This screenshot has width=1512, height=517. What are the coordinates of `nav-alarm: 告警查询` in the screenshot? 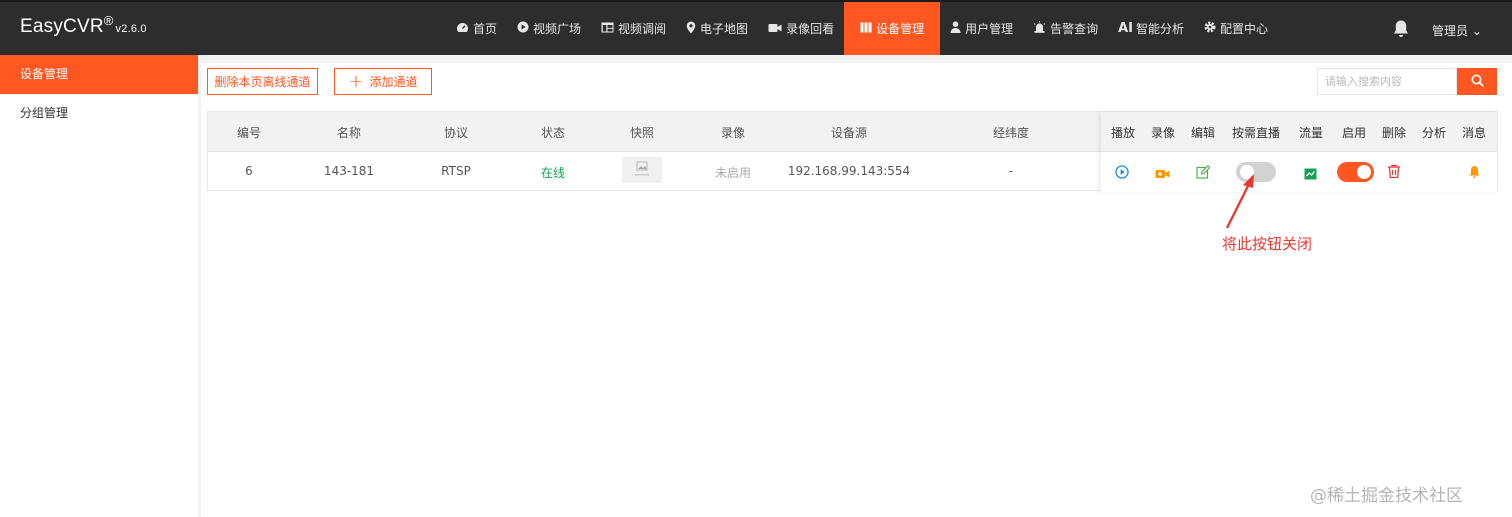 It's located at (1065, 28).